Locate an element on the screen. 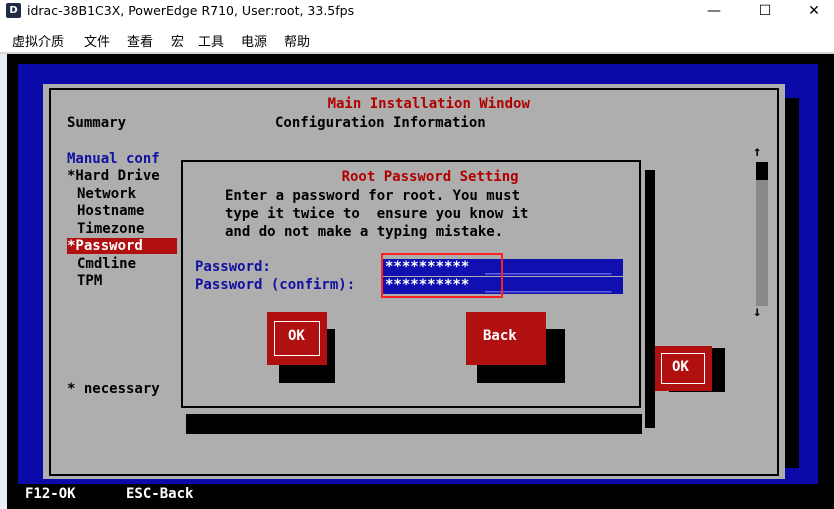 The image size is (834, 509). password-input-fill: _______________ is located at coordinates (548, 267).